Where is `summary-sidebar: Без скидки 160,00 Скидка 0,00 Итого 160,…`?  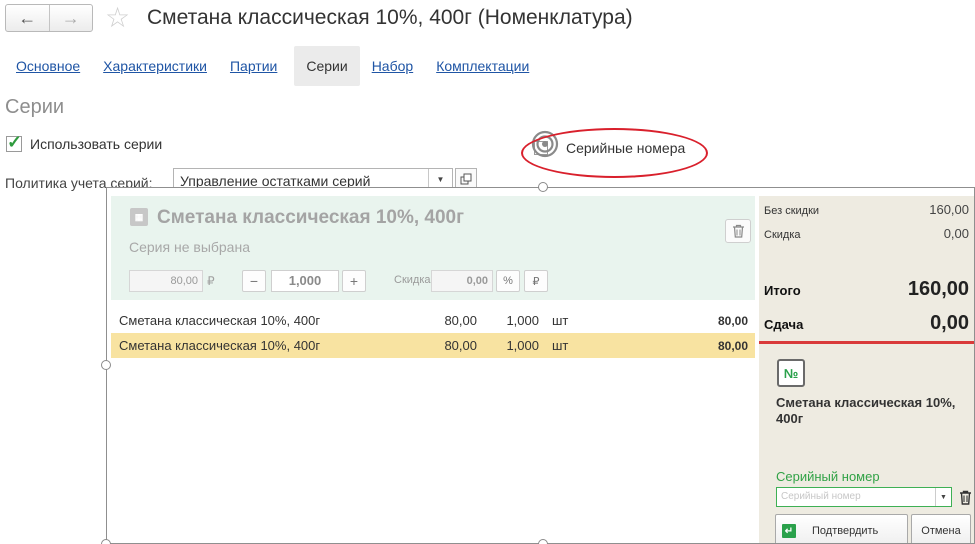
summary-sidebar: Без скидки 160,00 Скидка 0,00 Итого 160,… is located at coordinates (866, 369).